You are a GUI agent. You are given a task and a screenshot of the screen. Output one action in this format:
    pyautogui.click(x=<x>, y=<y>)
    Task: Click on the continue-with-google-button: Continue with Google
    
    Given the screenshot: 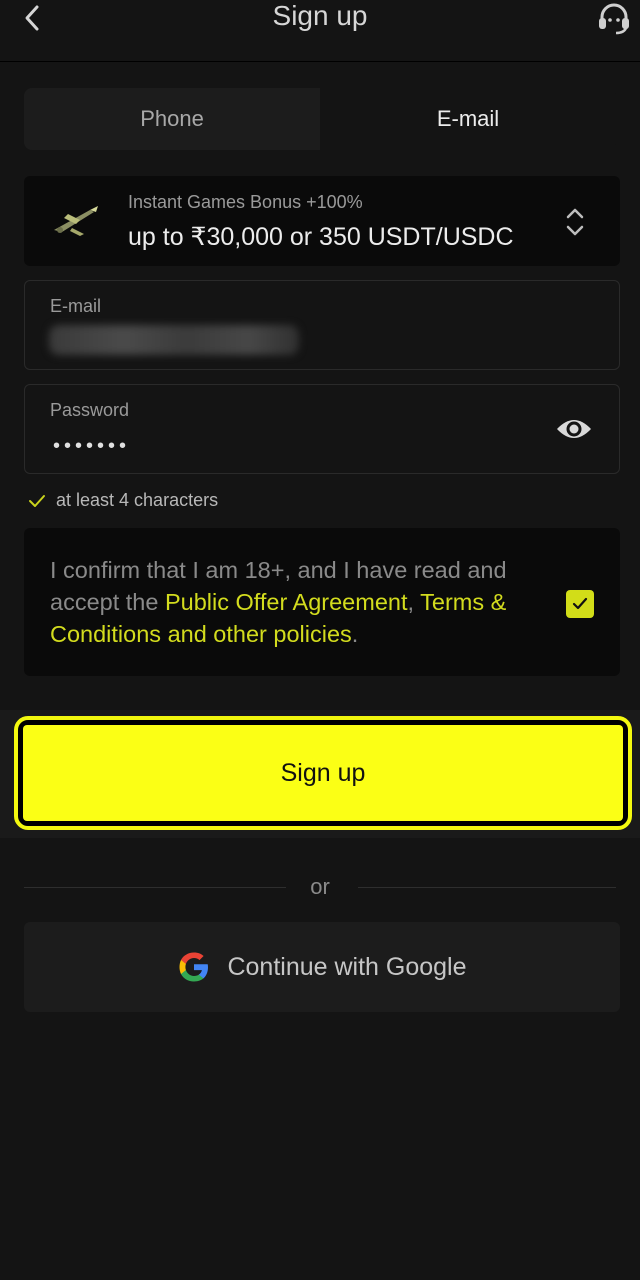 What is the action you would take?
    pyautogui.click(x=322, y=967)
    